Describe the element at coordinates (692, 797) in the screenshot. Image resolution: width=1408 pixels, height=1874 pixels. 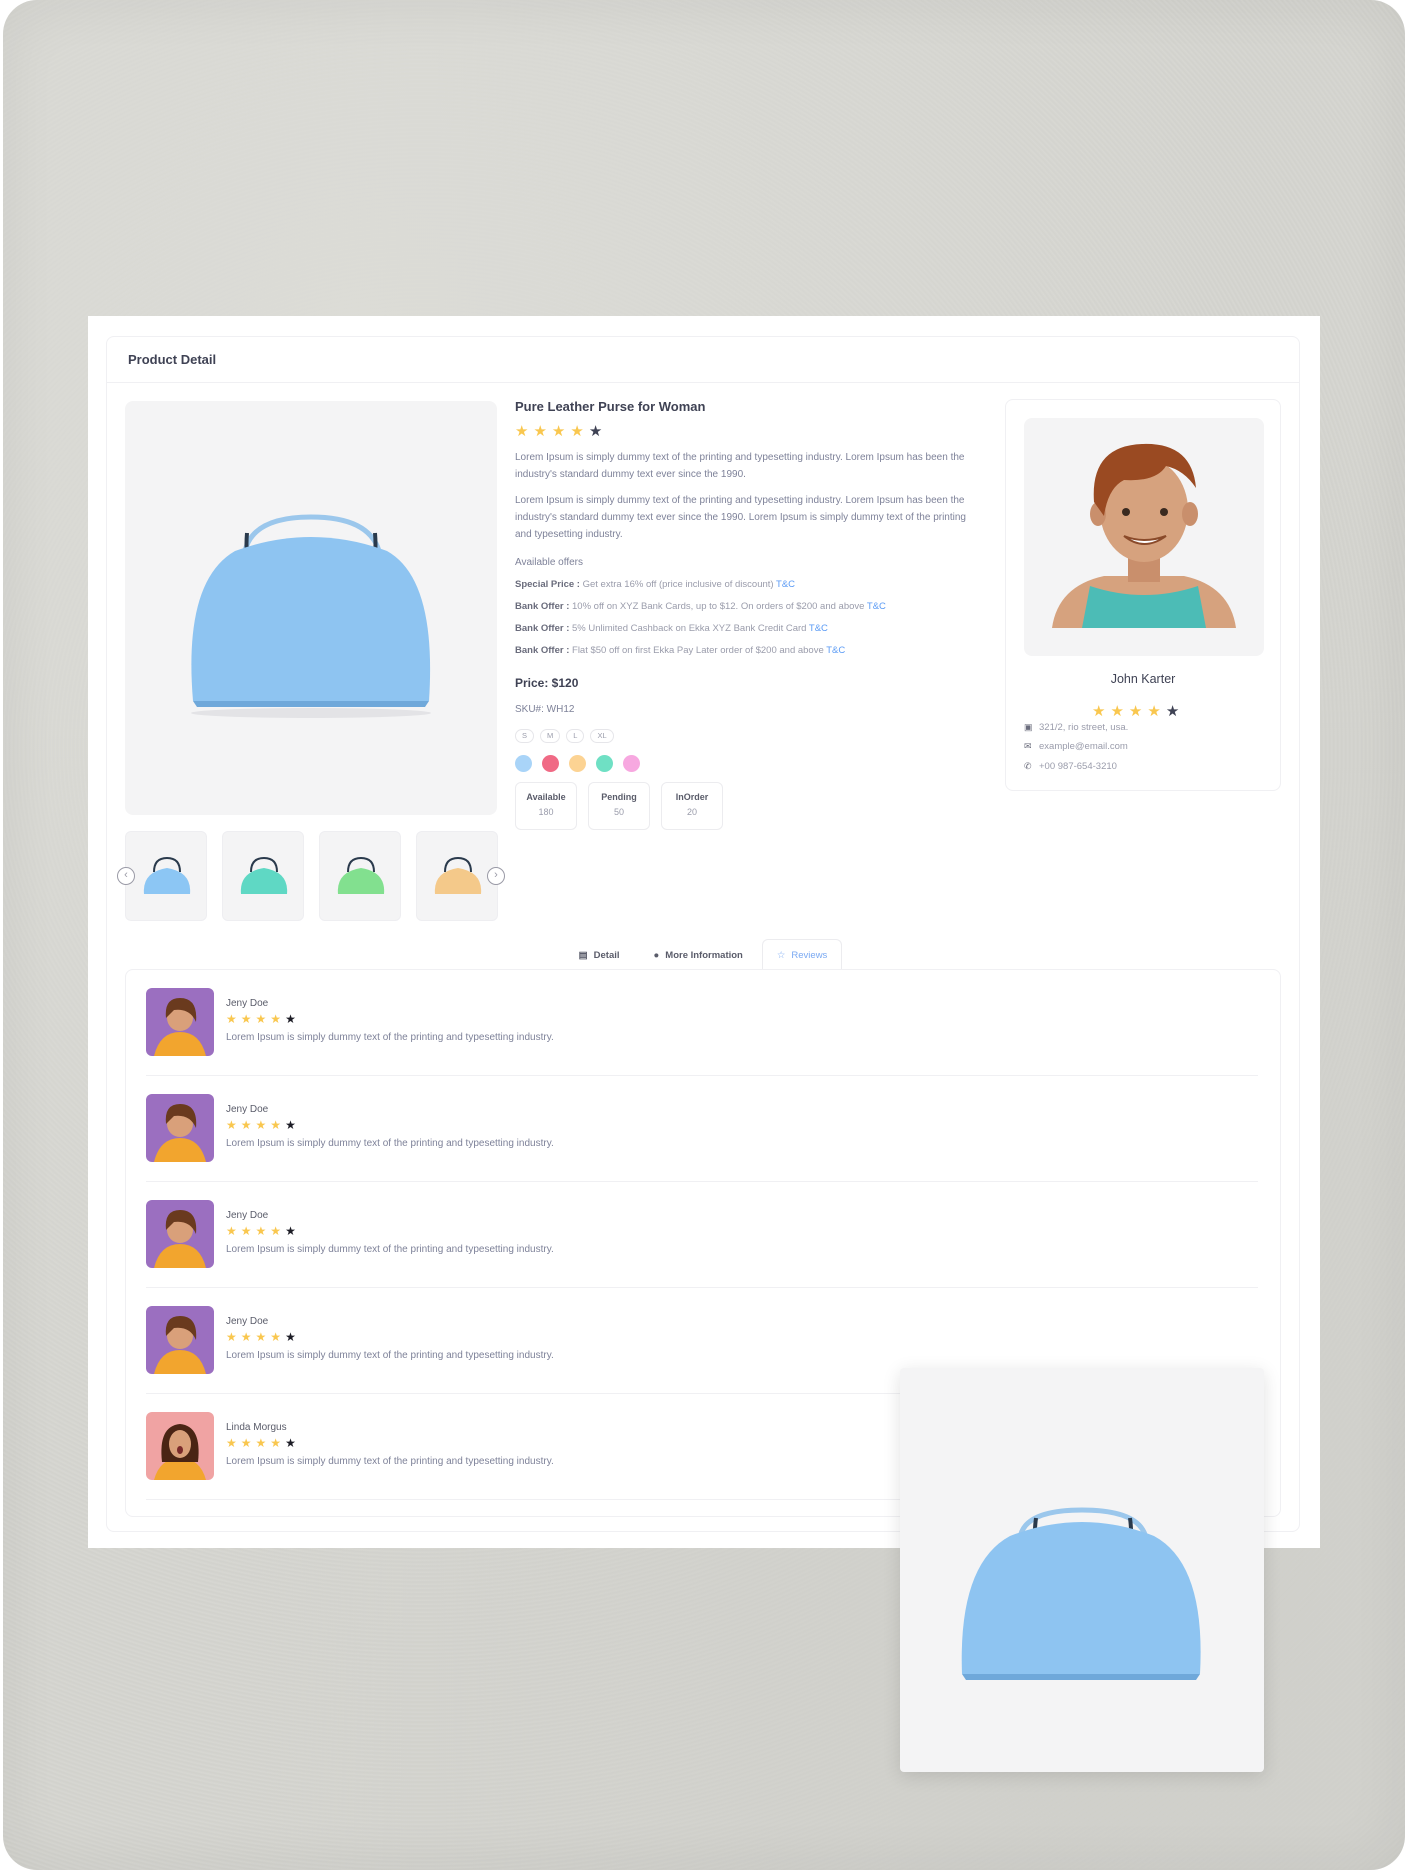
I see `stock-label: InOrder` at that location.